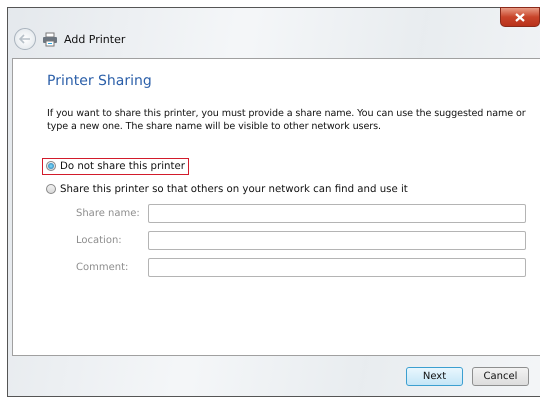 This screenshot has width=542, height=401. What do you see at coordinates (50, 39) in the screenshot?
I see `printer-icon` at bounding box center [50, 39].